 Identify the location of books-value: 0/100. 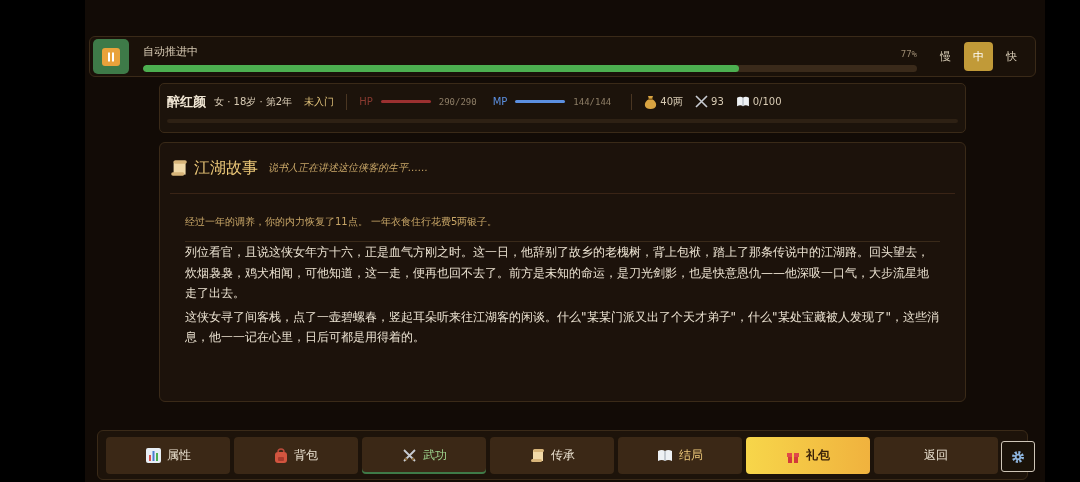
(767, 101).